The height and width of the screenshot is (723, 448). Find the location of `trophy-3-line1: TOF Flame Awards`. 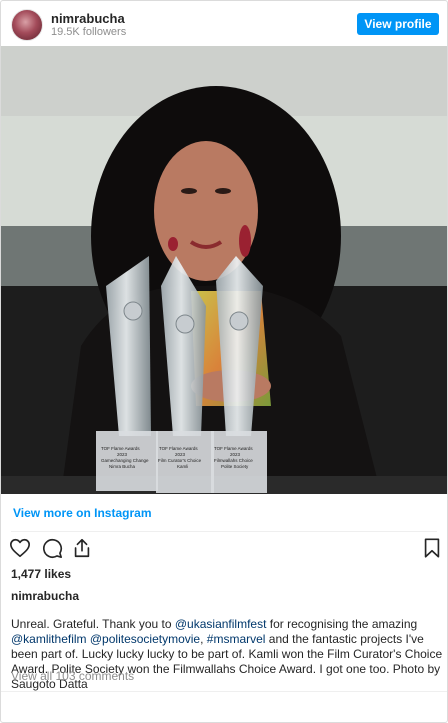

trophy-3-line1: TOF Flame Awards is located at coordinates (233, 448).